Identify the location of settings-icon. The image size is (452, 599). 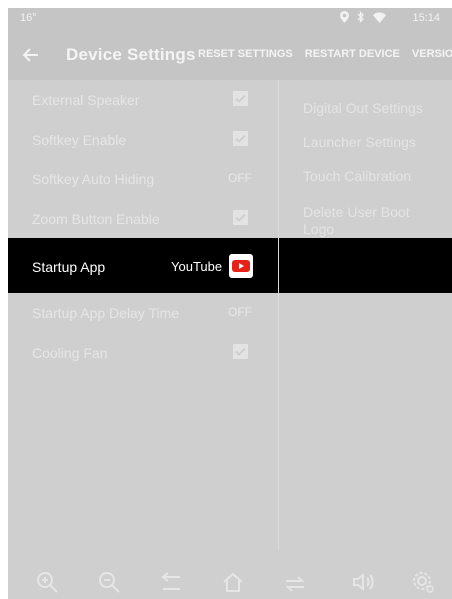
(423, 582).